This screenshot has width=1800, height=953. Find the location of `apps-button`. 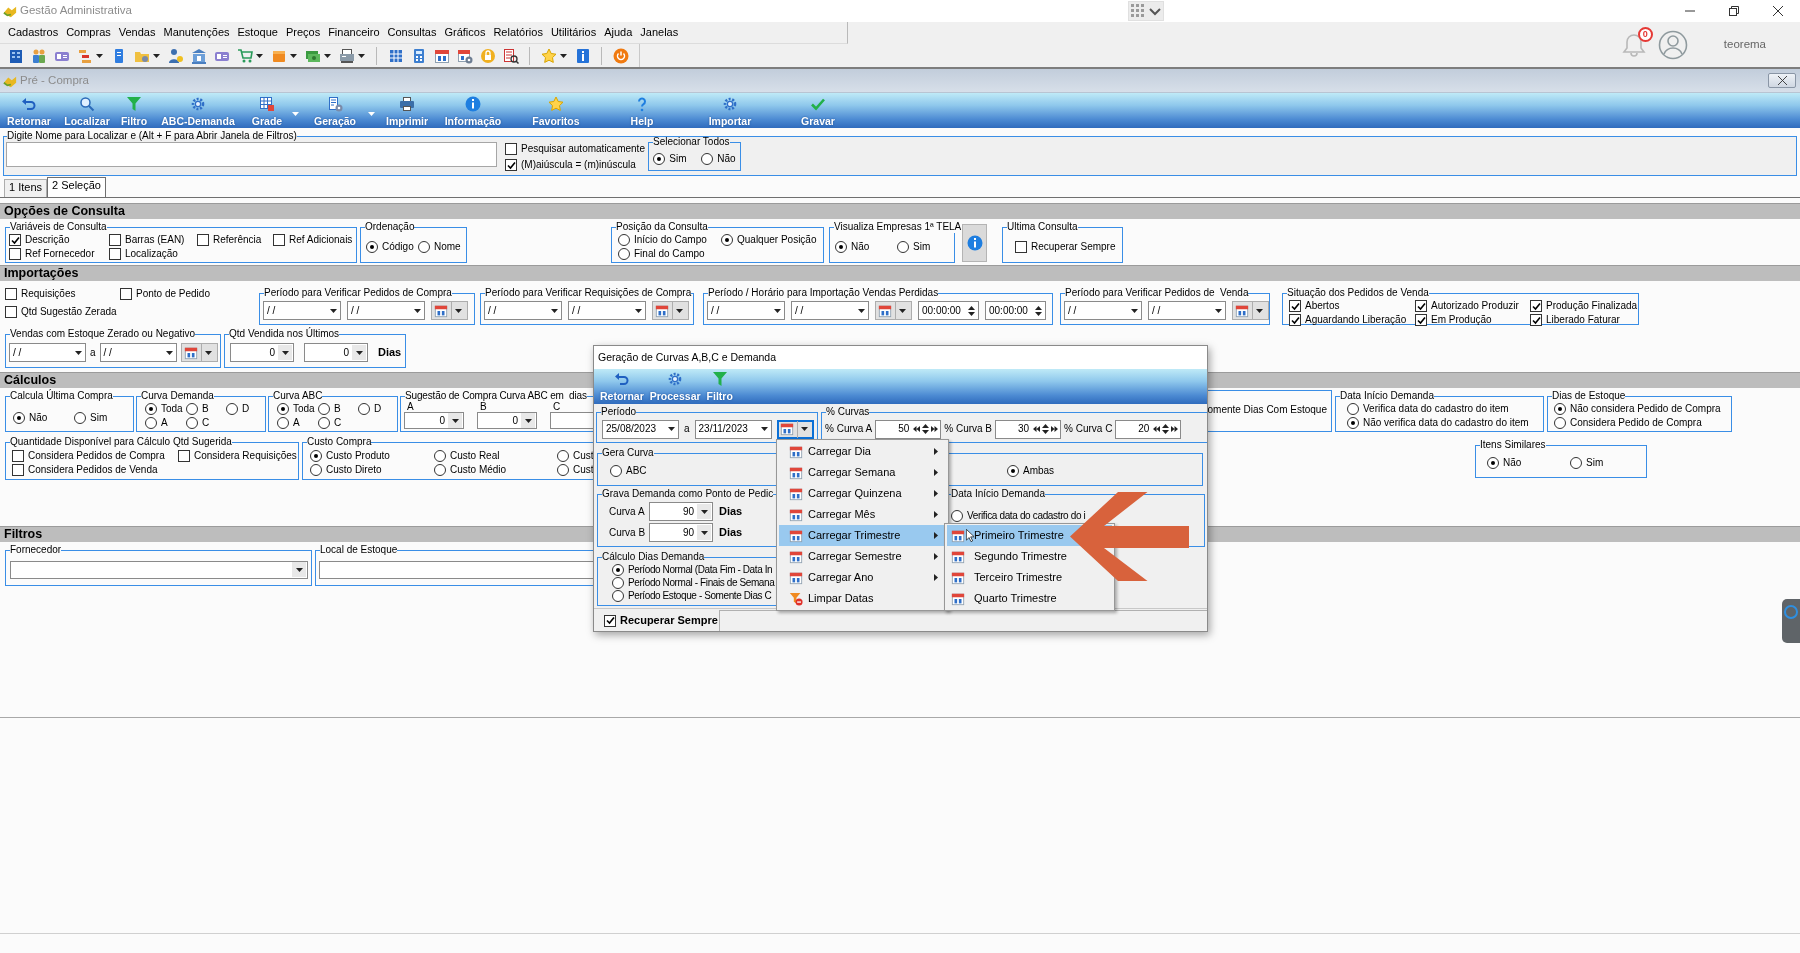

apps-button is located at coordinates (1146, 11).